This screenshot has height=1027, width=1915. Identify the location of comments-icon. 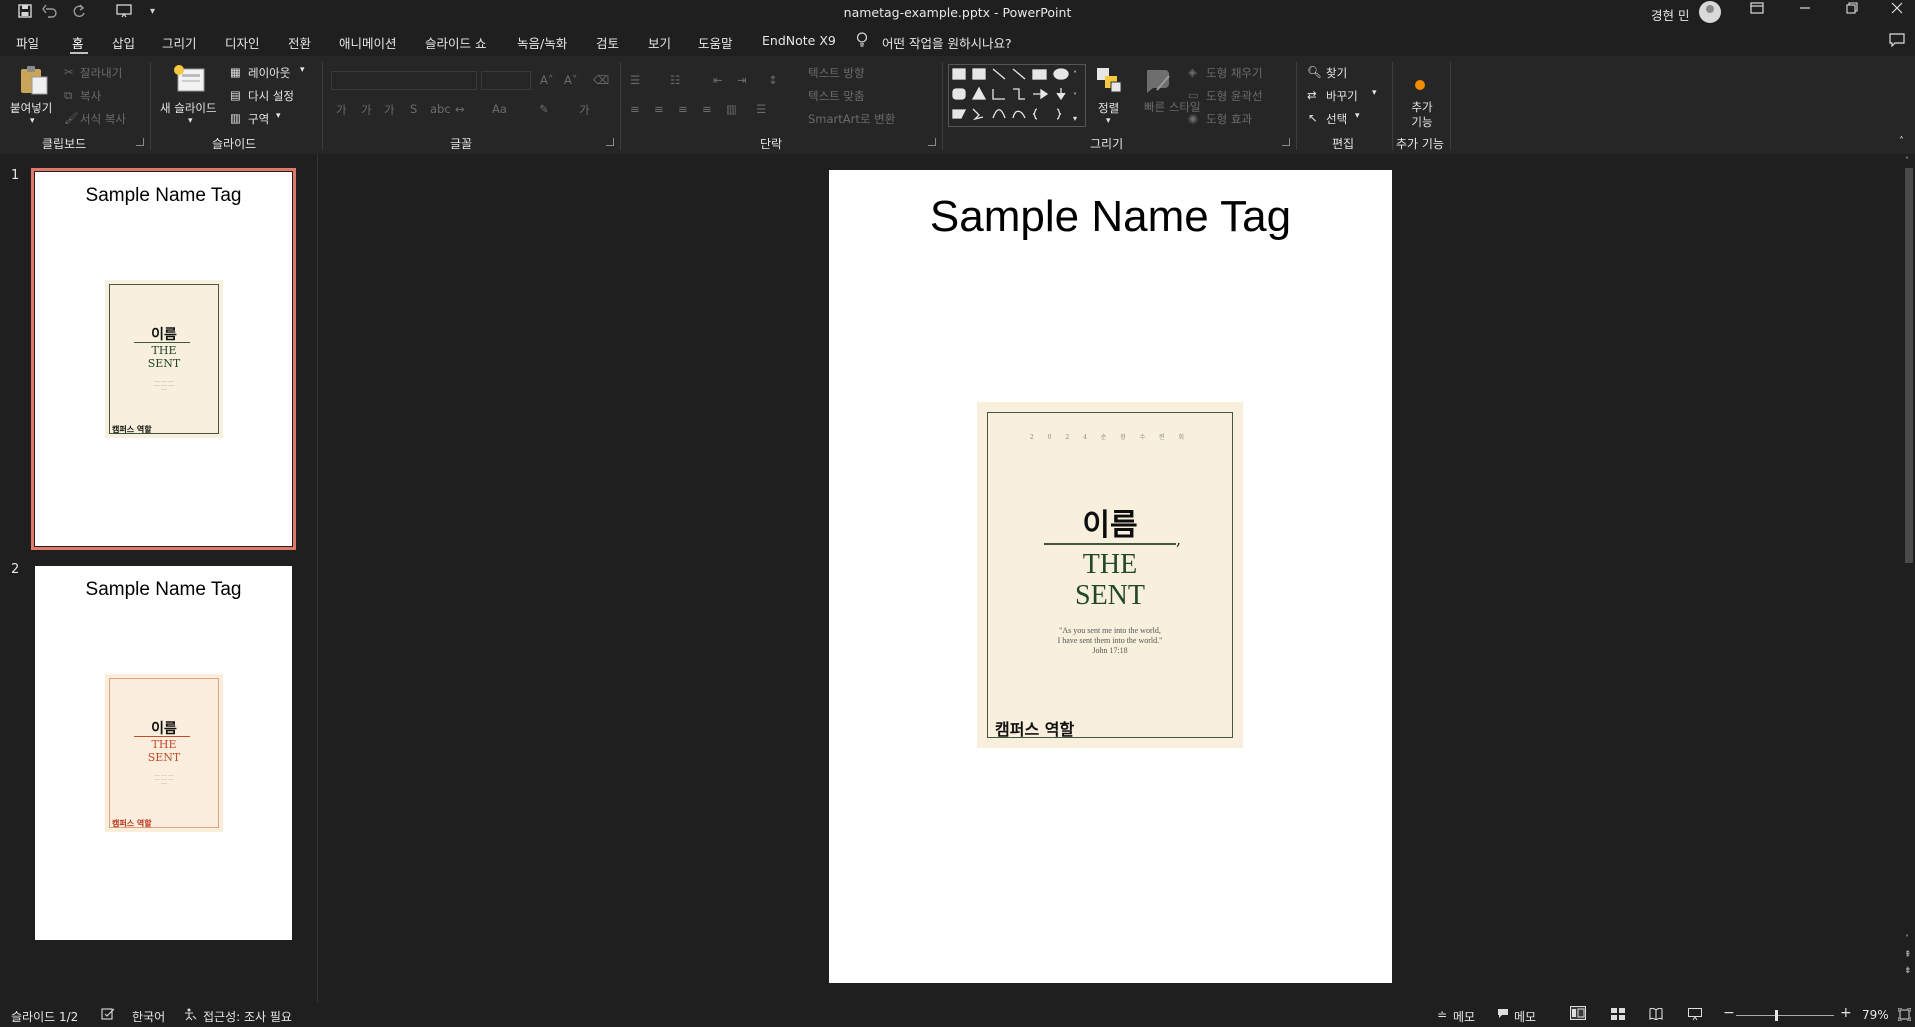
(1897, 41).